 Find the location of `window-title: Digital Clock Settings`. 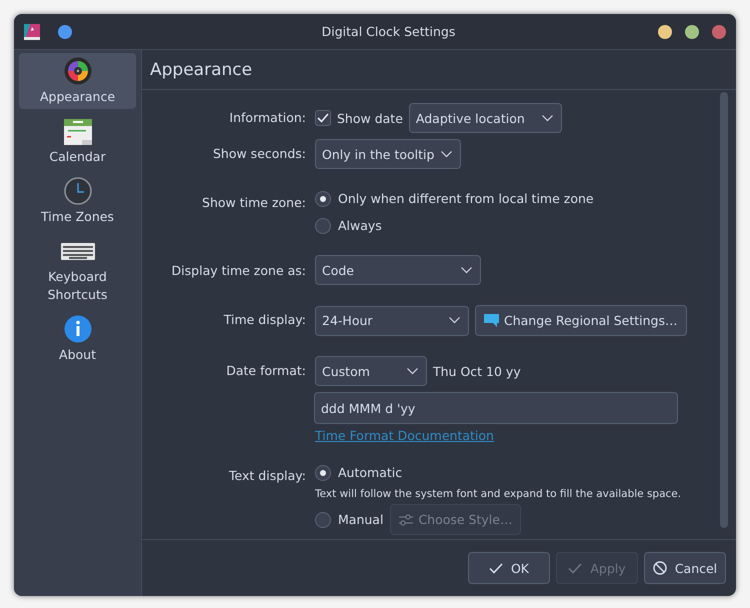

window-title: Digital Clock Settings is located at coordinates (388, 31).